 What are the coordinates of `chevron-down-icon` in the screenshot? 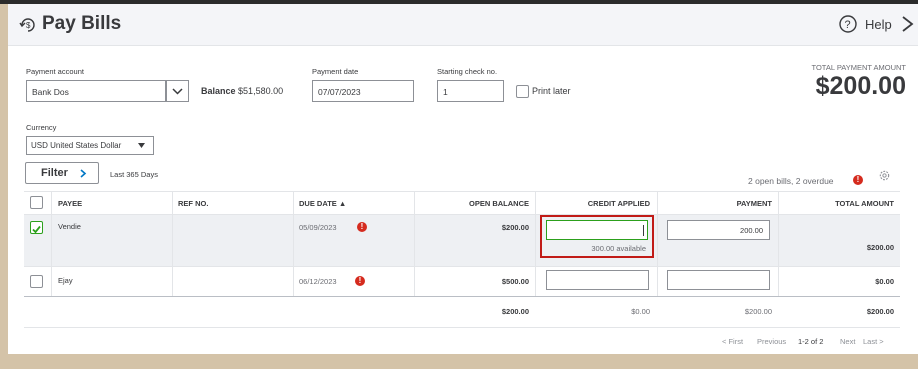 It's located at (177, 91).